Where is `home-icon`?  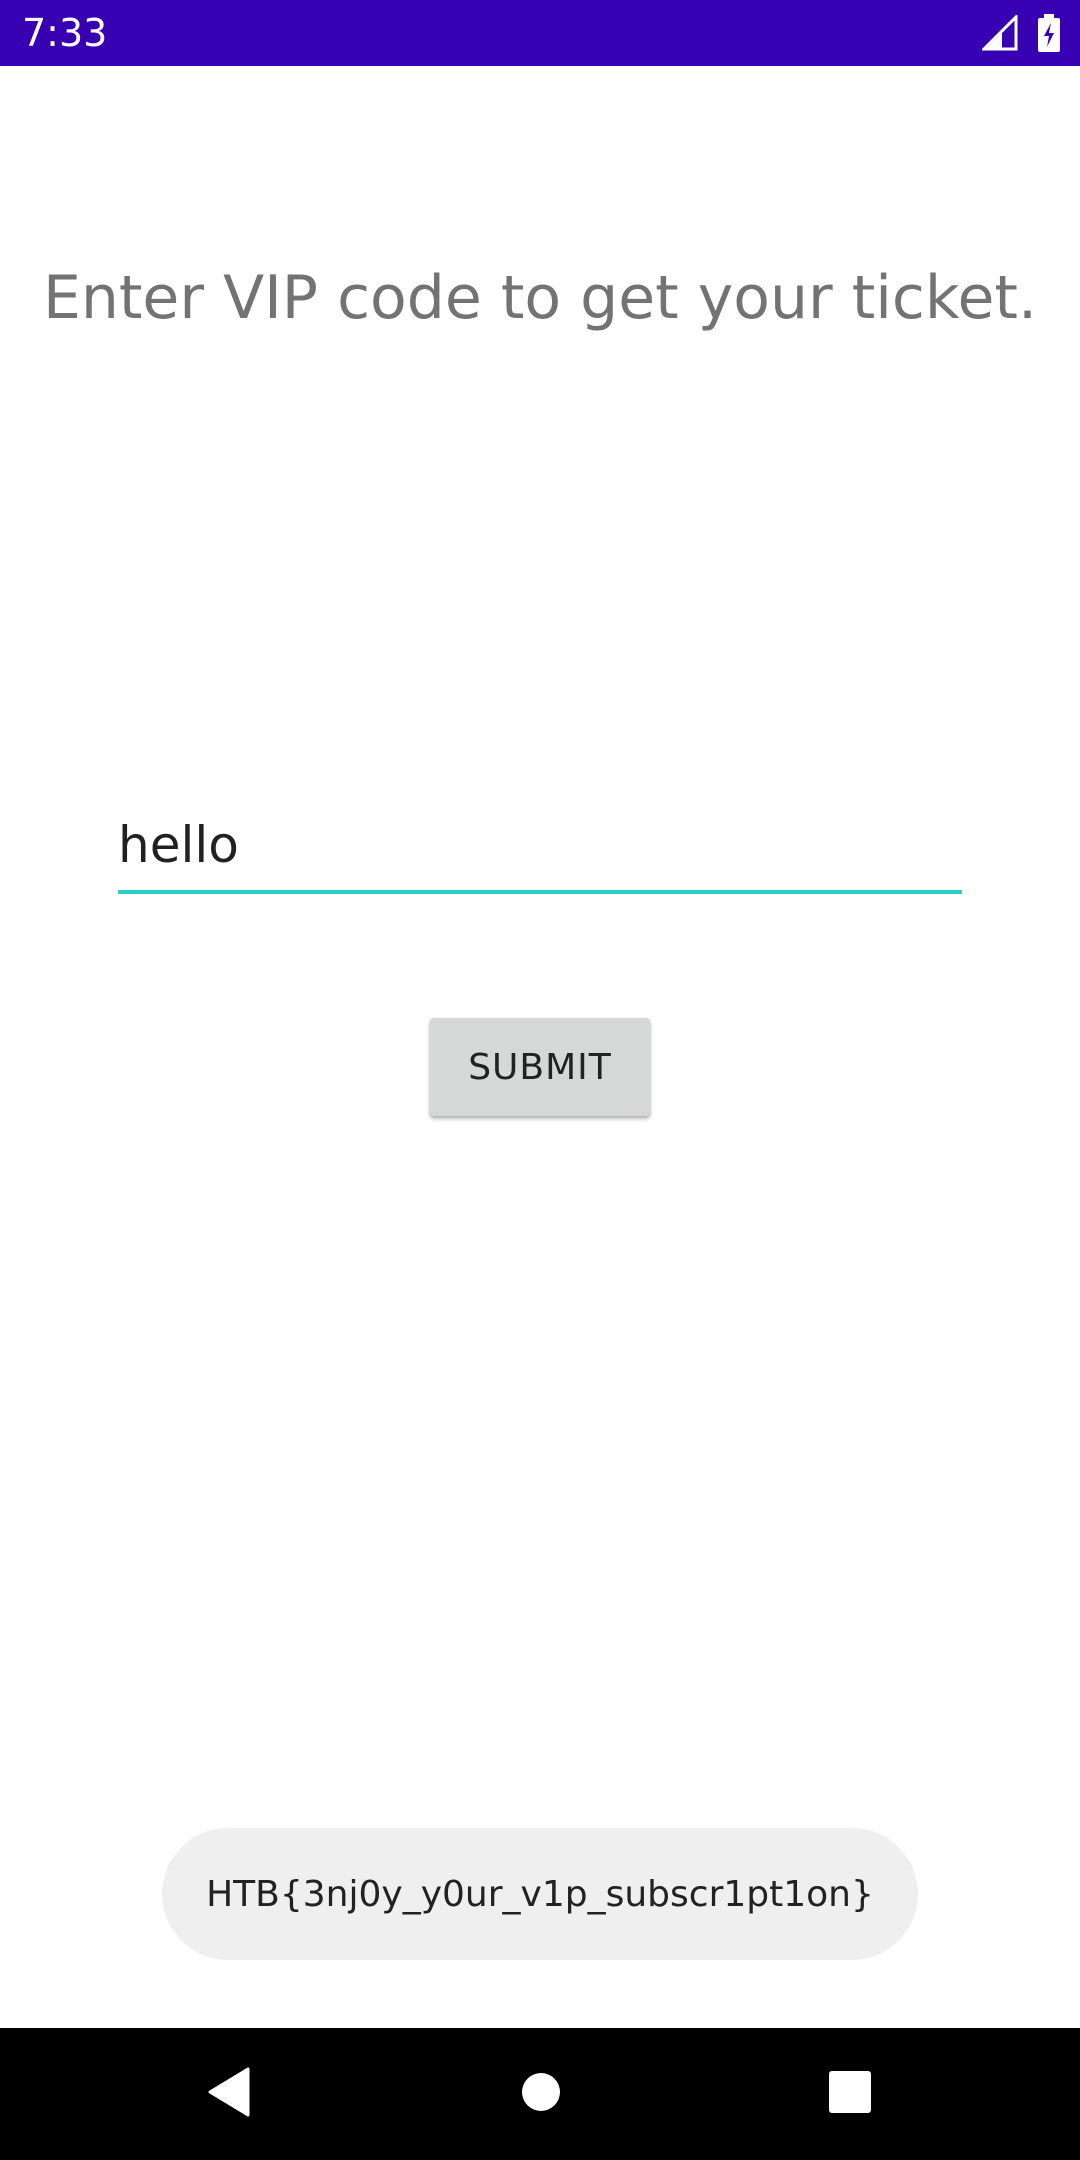
home-icon is located at coordinates (541, 2094).